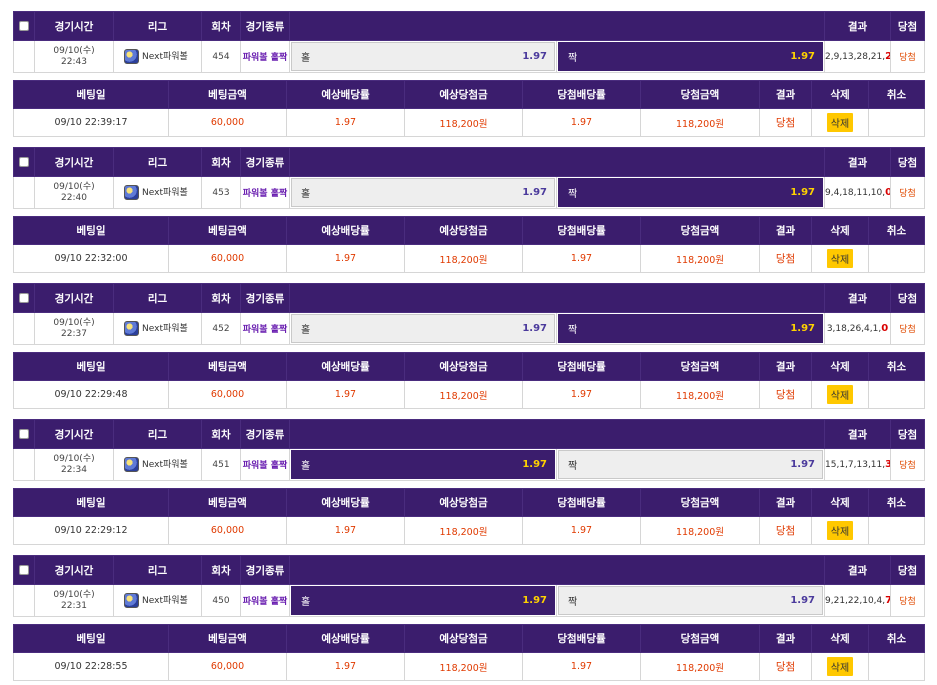 Image resolution: width=937 pixels, height=685 pixels. I want to click on pick-even-label: 짝, so click(573, 602).